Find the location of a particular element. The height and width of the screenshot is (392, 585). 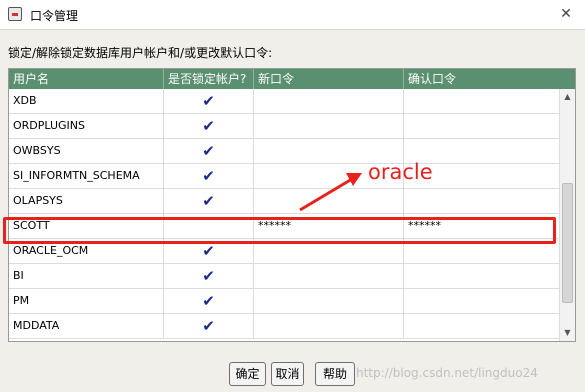

username-cell: PM is located at coordinates (86, 301).